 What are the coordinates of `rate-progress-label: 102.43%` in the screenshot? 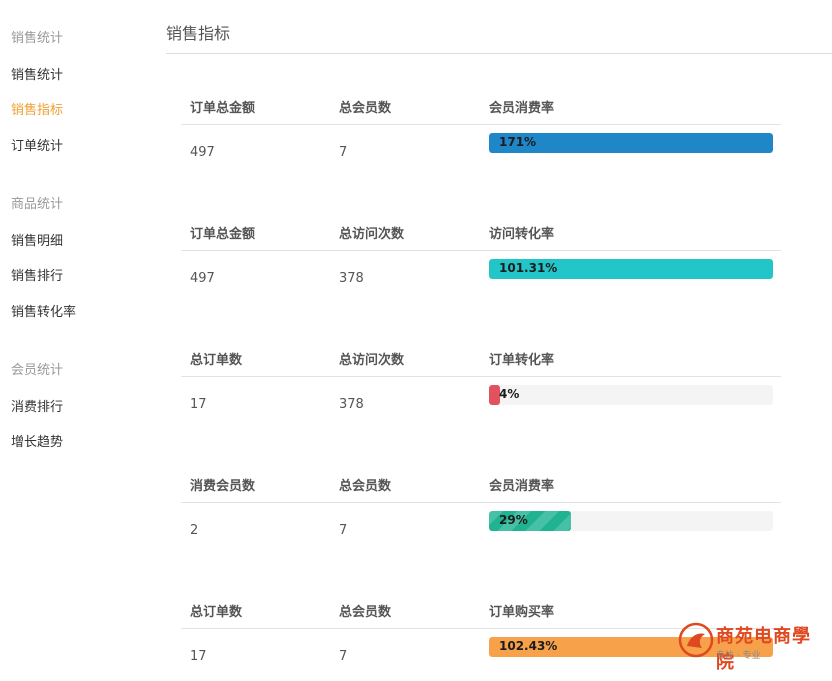 It's located at (528, 646).